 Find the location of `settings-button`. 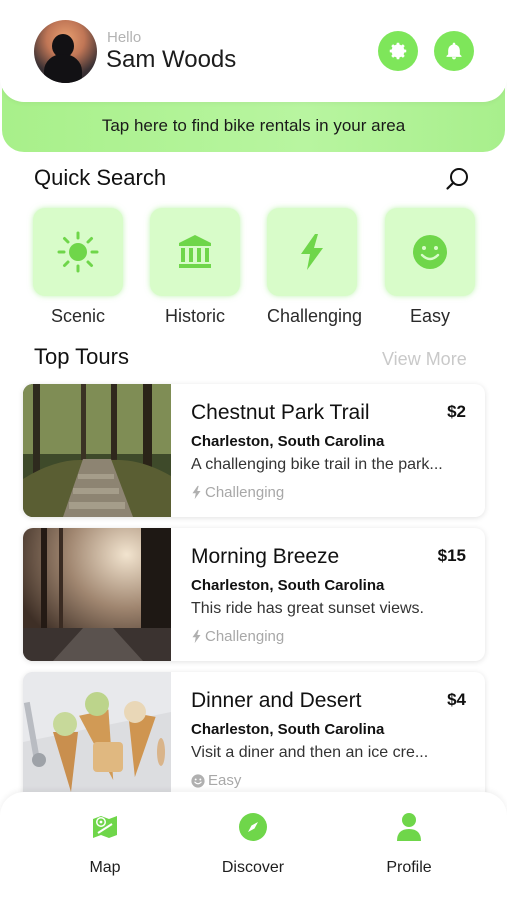

settings-button is located at coordinates (398, 51).